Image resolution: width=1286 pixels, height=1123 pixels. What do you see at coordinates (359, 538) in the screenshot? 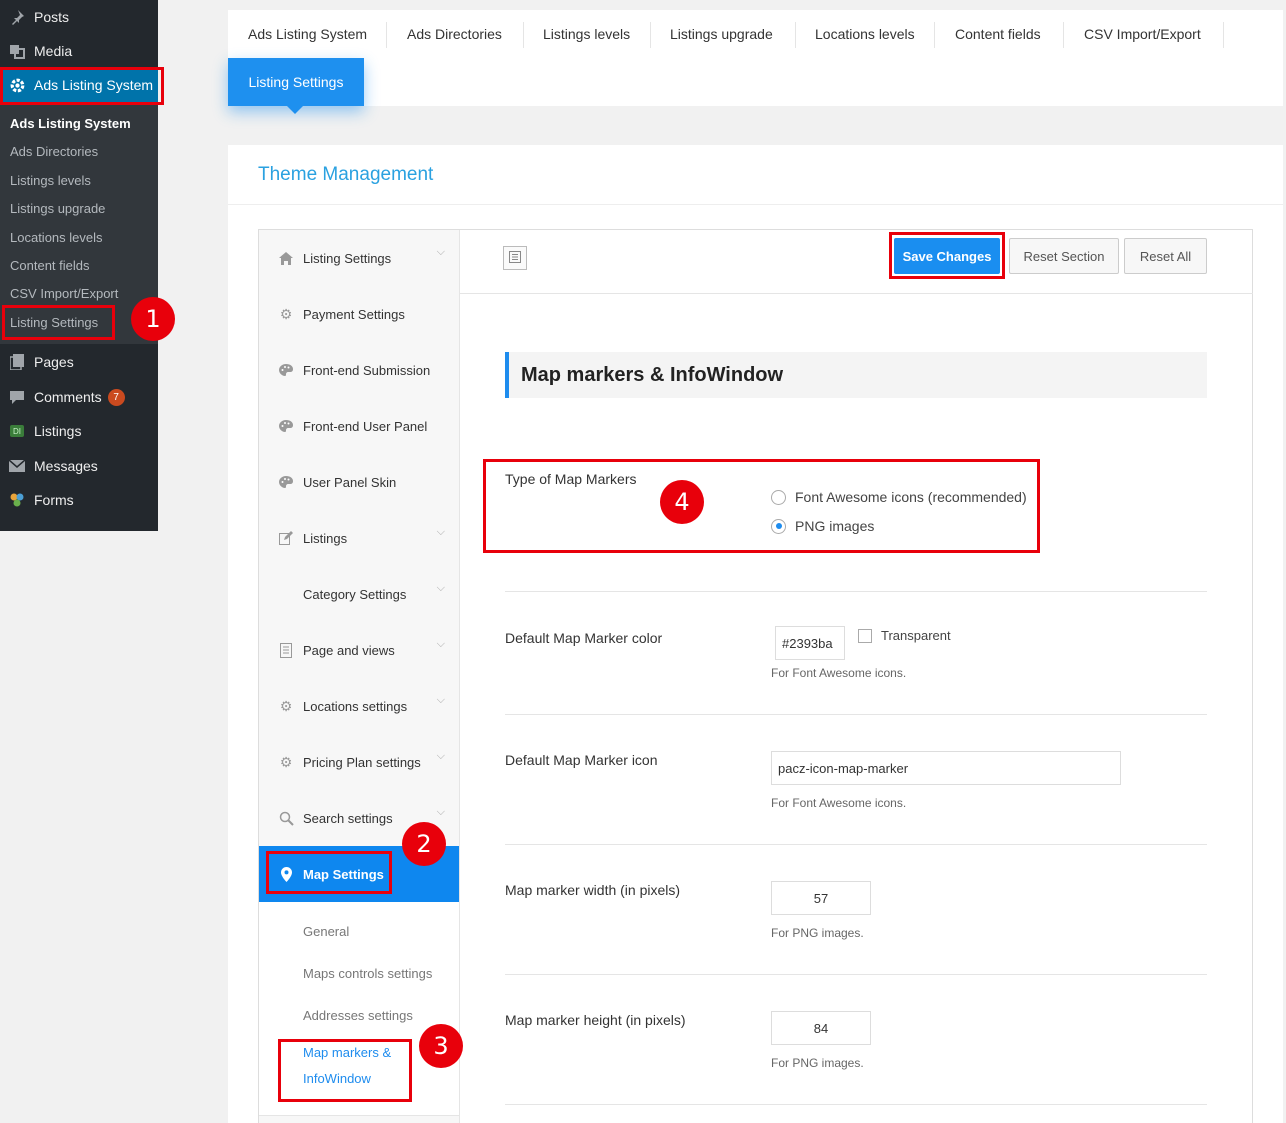
I see `lm-listings: Listings ⌵` at bounding box center [359, 538].